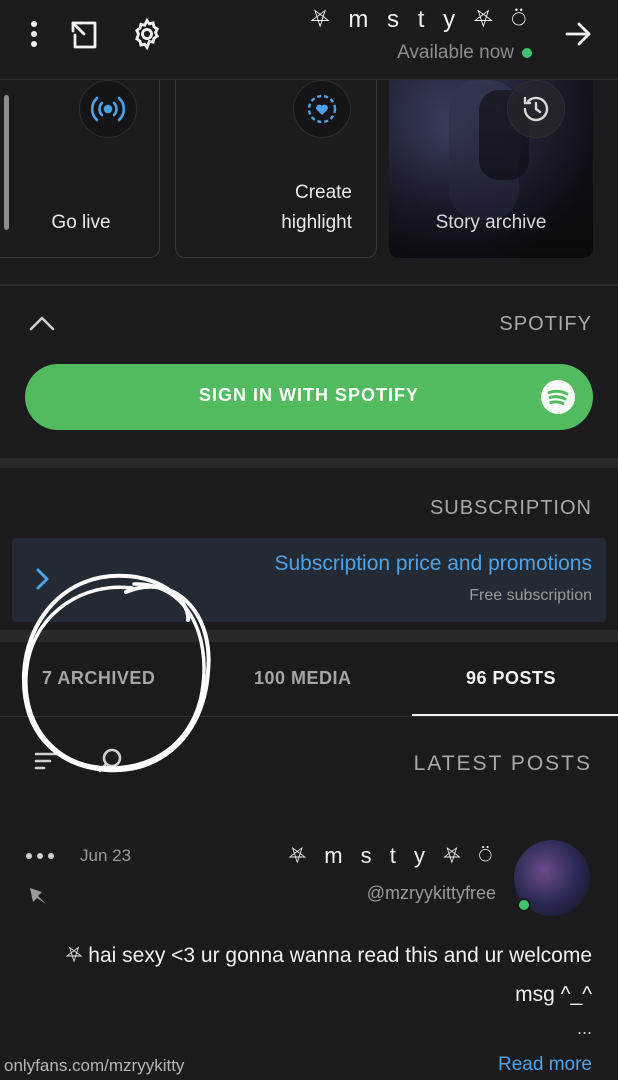  I want to click on pin-icon, so click(38, 898).